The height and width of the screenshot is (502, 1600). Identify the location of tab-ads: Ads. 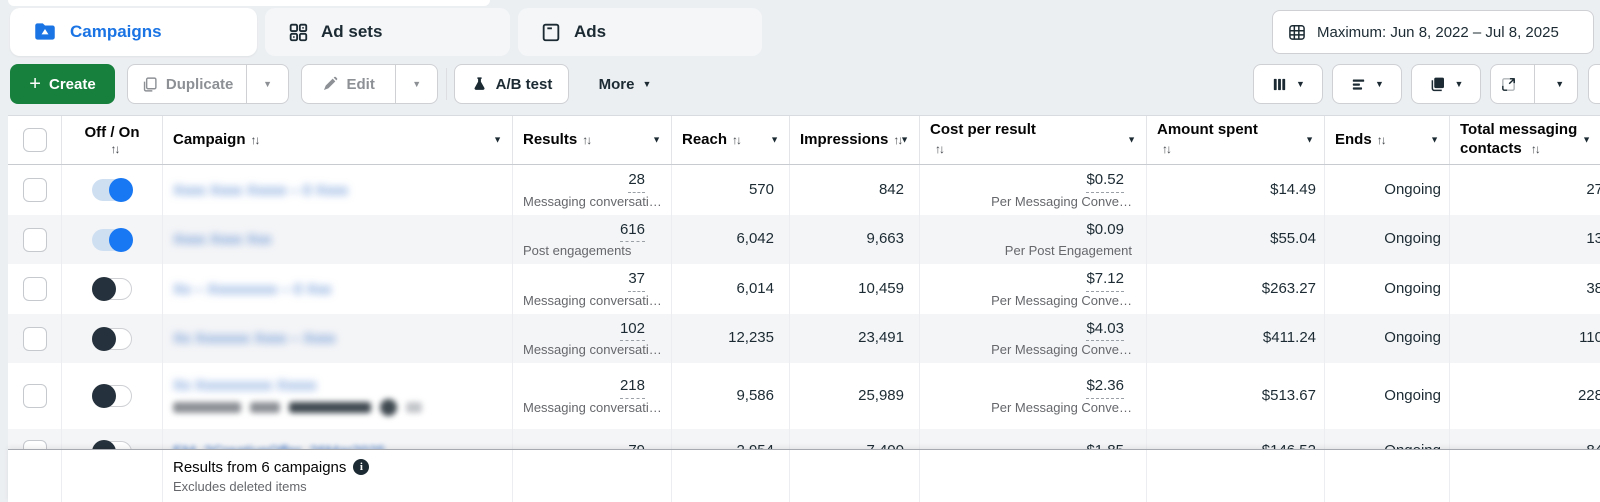
(640, 32).